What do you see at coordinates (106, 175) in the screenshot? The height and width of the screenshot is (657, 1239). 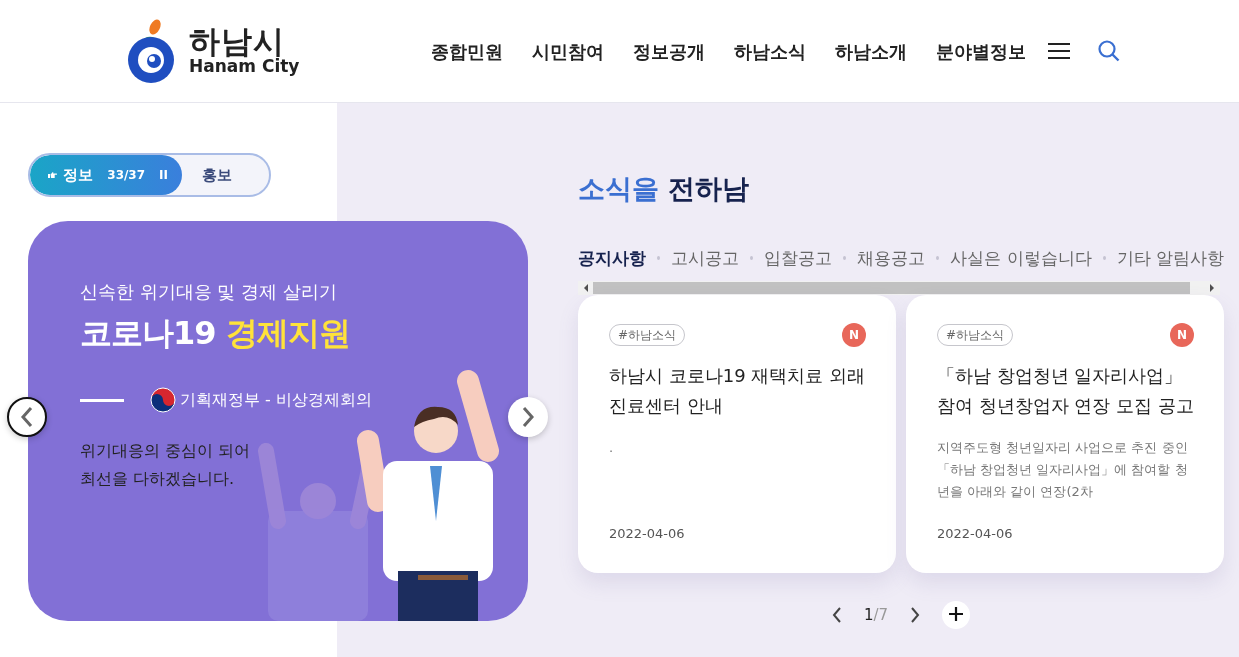 I see `promo-tab: 정보 33/37 II` at bounding box center [106, 175].